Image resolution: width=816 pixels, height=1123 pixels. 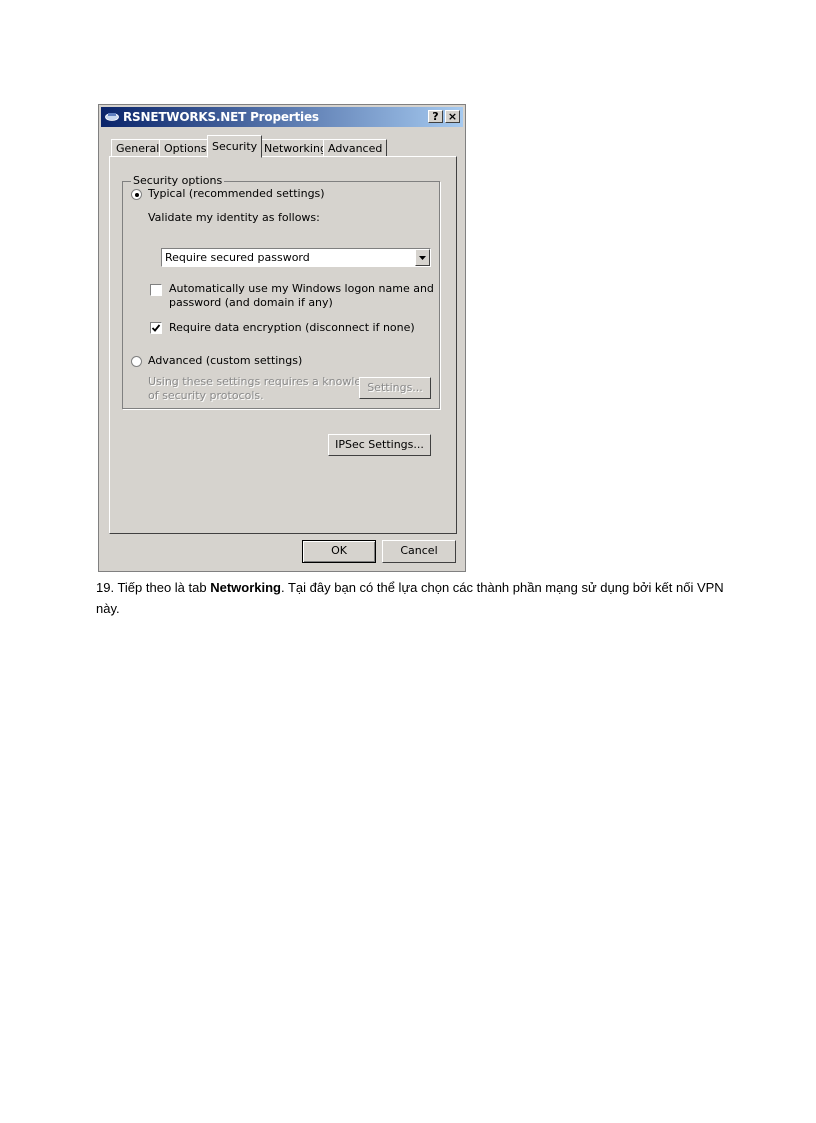 I want to click on checkmark-icon, so click(x=156, y=328).